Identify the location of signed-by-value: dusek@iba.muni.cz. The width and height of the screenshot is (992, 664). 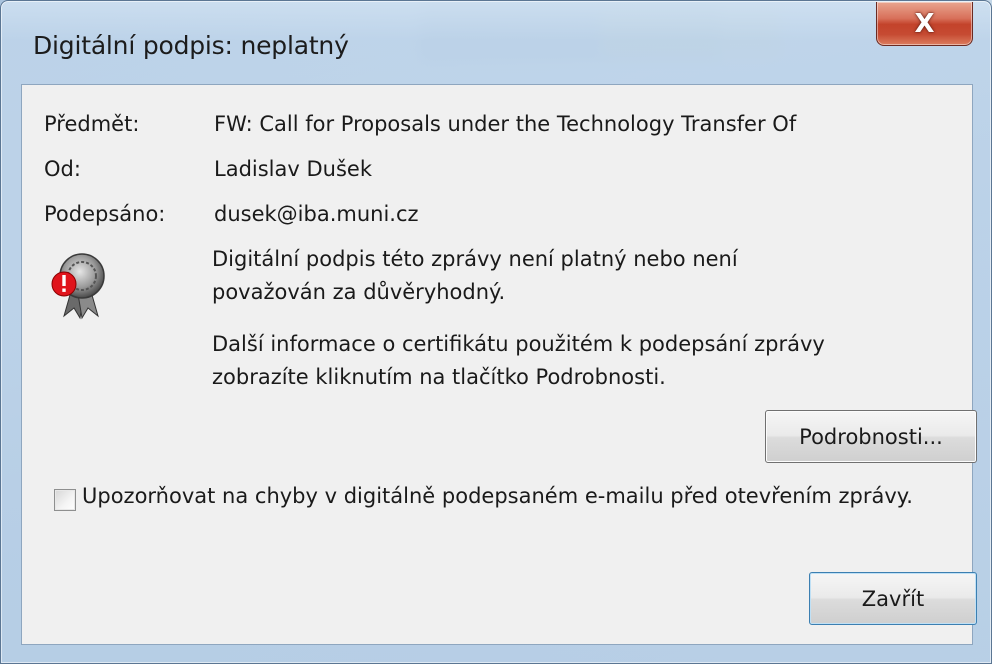
(316, 214).